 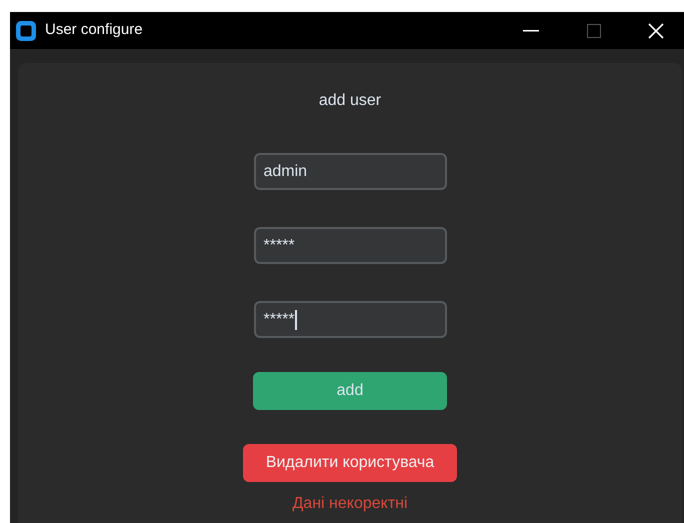 I want to click on app-icon, so click(x=26, y=30).